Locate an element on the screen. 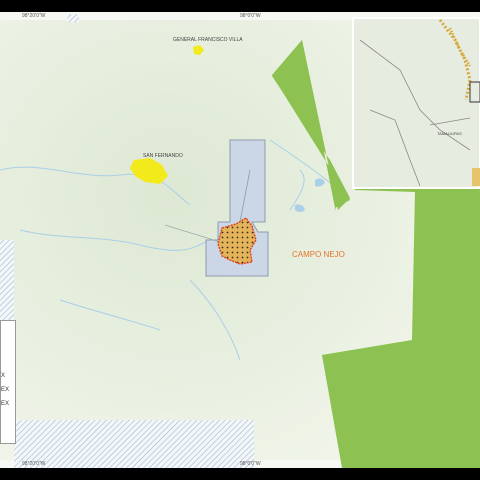  coord-bottom-center: 98°0'0"W is located at coordinates (250, 464).